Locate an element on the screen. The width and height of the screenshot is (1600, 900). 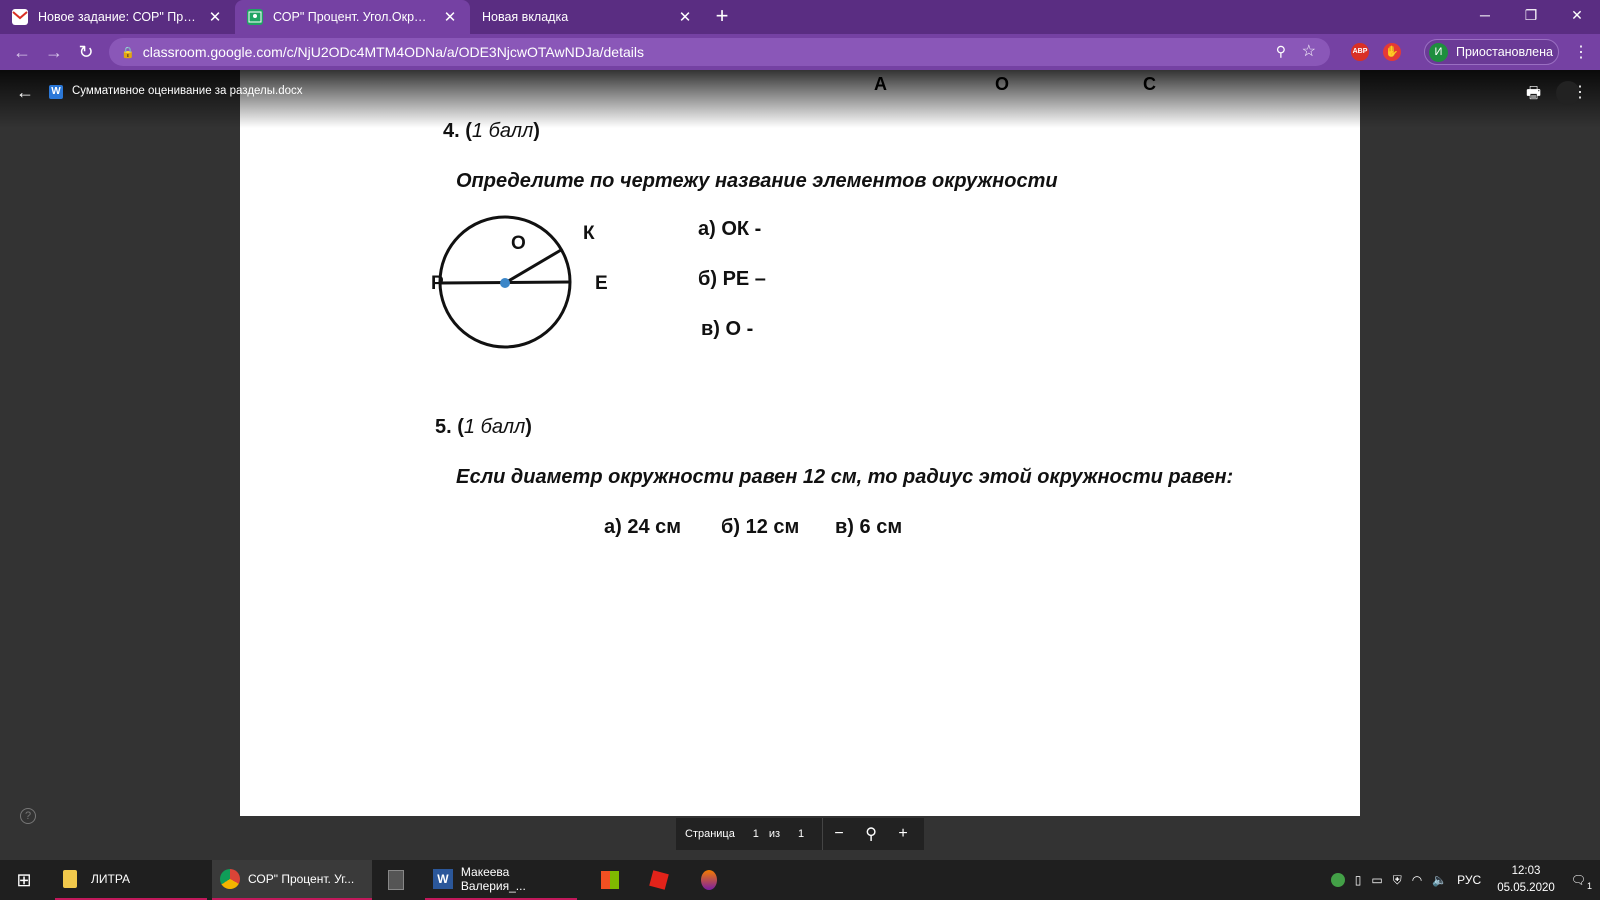
profile-button: И Приостановлена is located at coordinates (1491, 52).